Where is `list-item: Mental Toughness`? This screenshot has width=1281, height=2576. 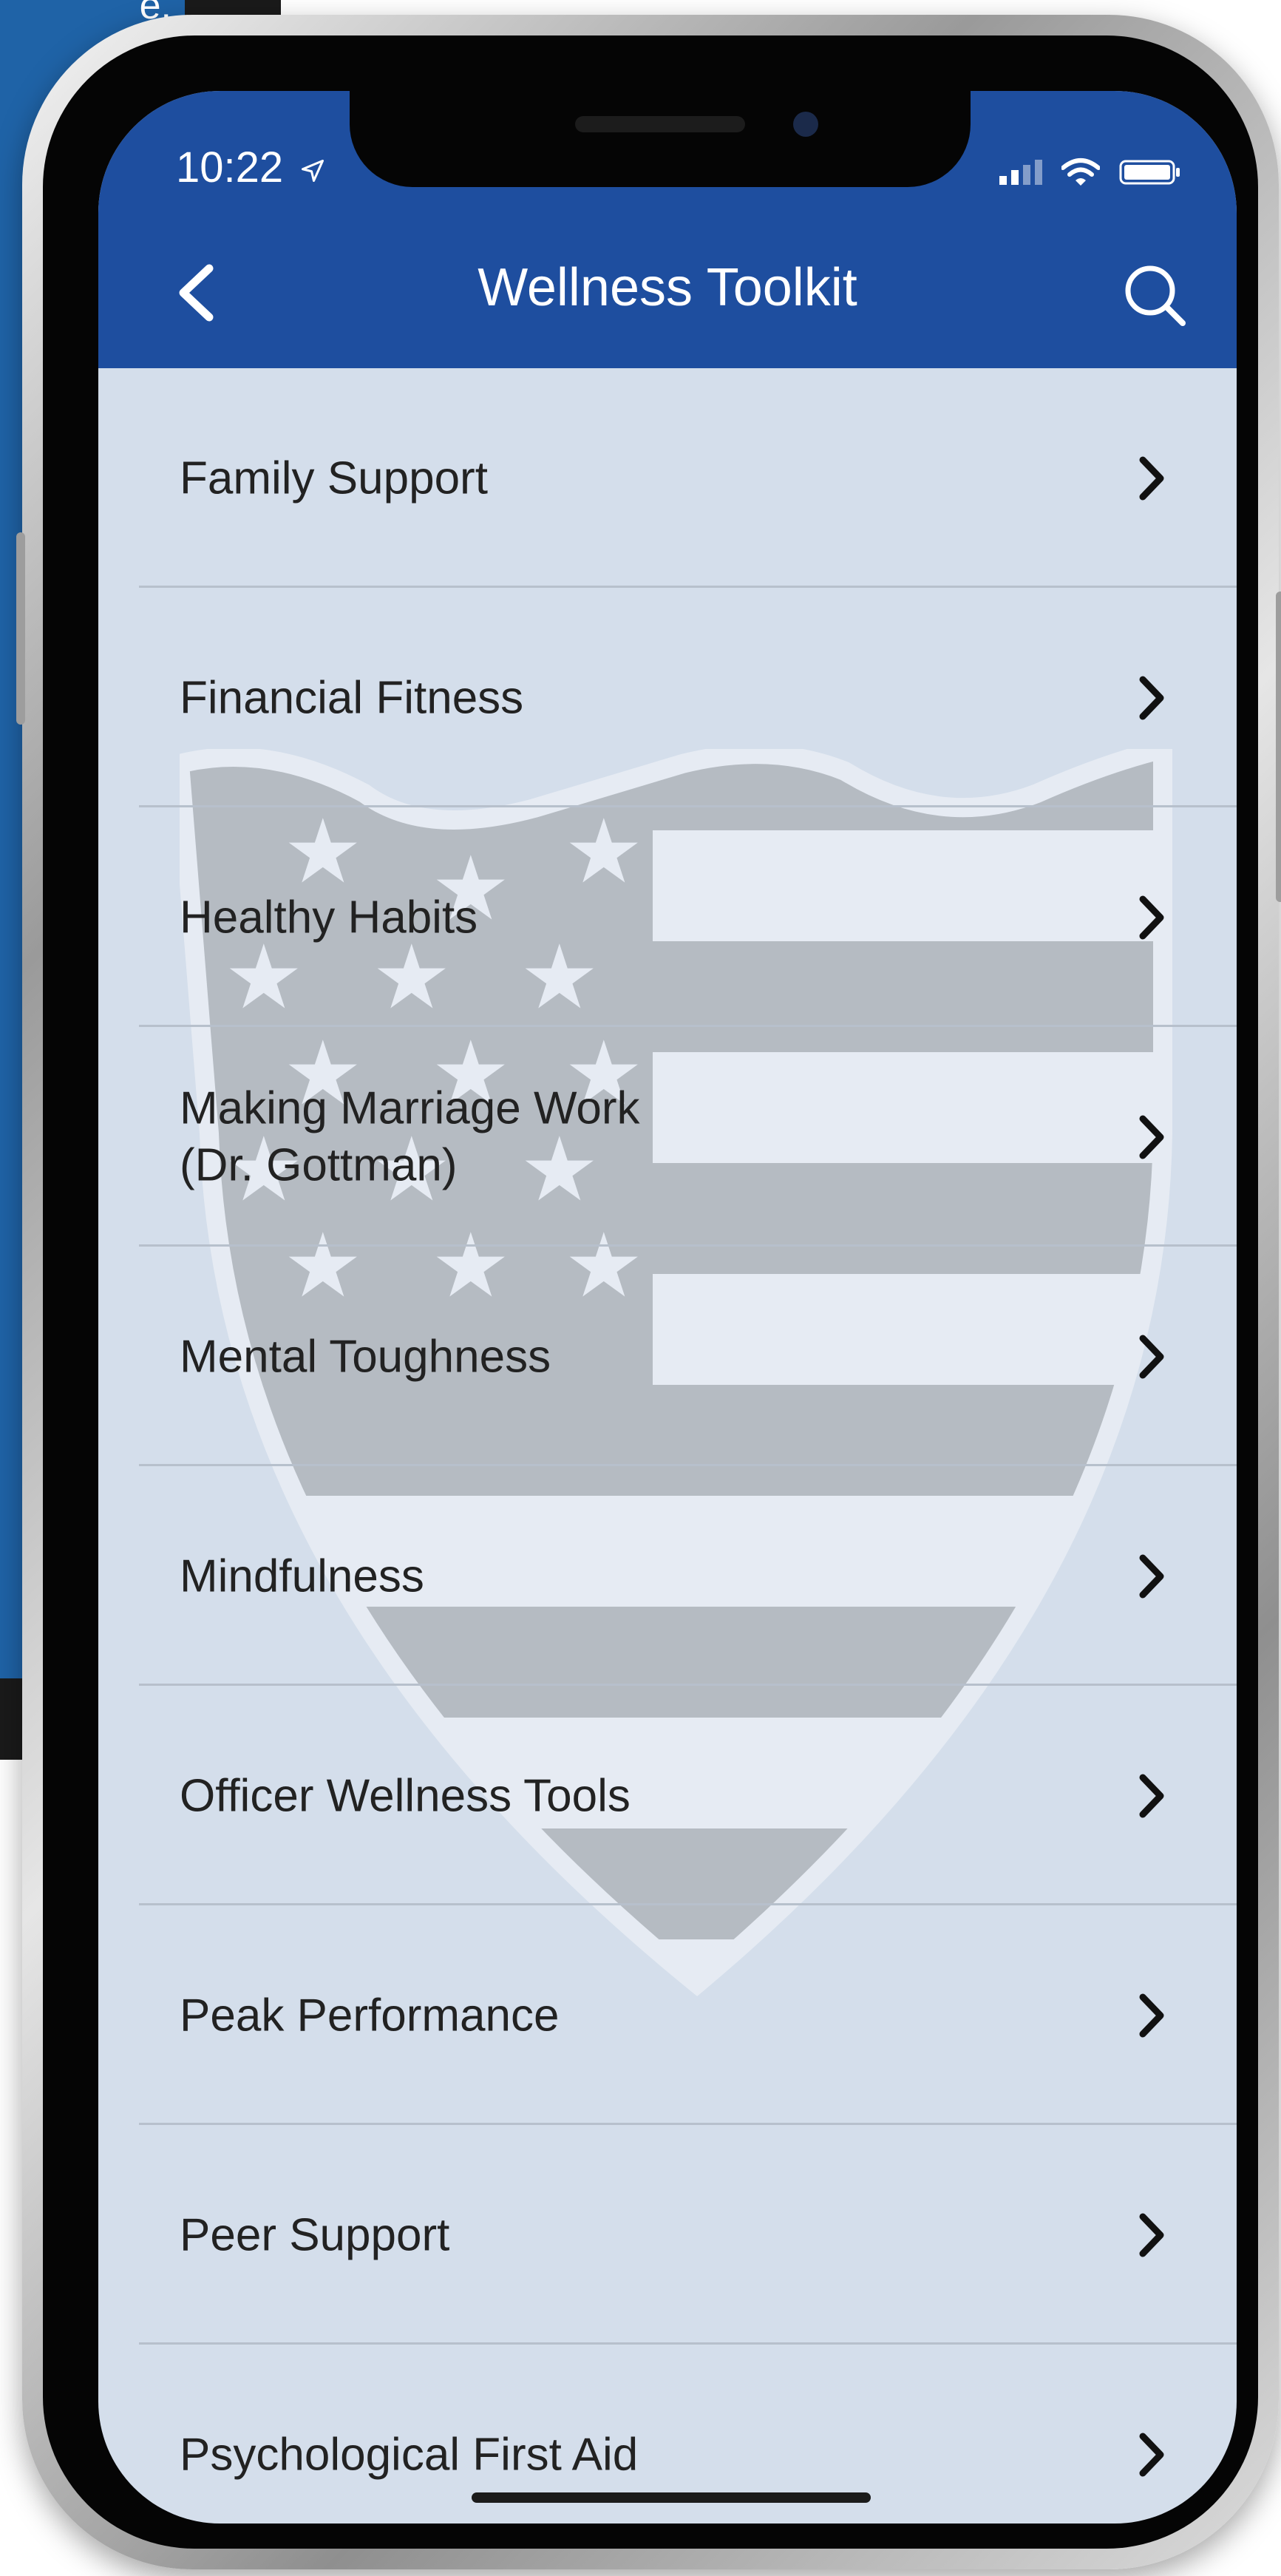
list-item: Mental Toughness is located at coordinates (667, 1356).